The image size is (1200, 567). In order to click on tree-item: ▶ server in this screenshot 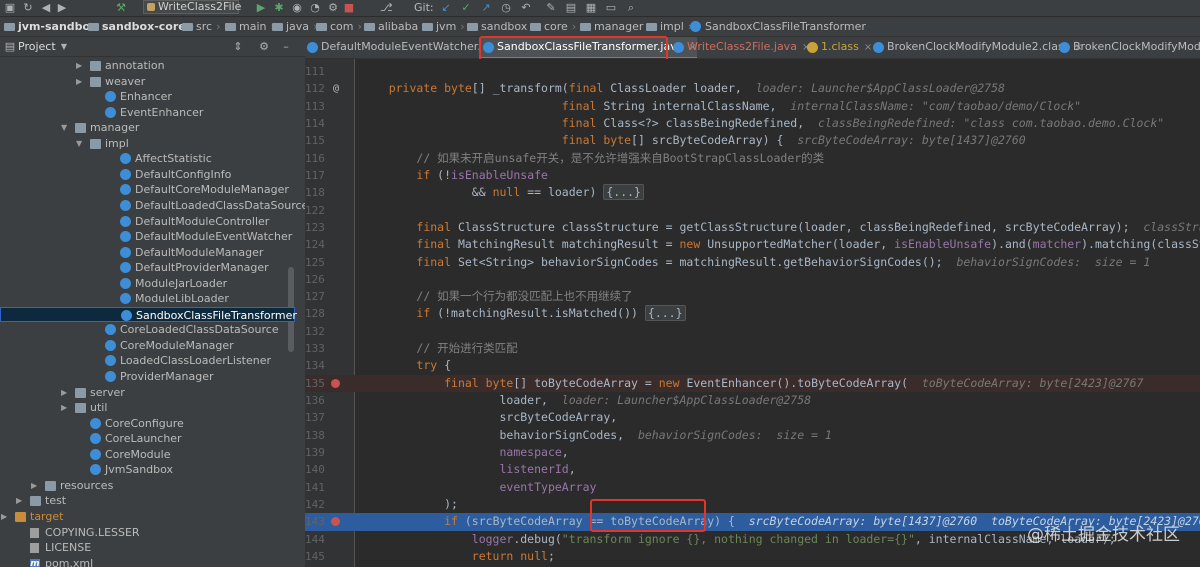, I will do `click(147, 393)`.